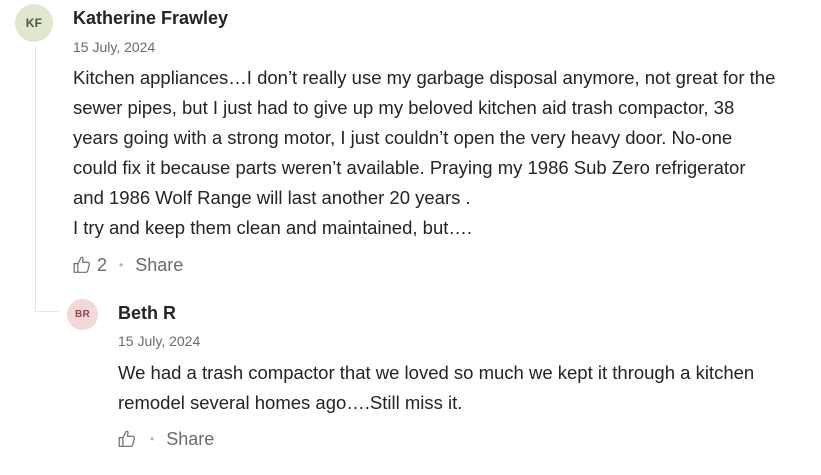 Image resolution: width=821 pixels, height=475 pixels. I want to click on clap-button, so click(127, 439).